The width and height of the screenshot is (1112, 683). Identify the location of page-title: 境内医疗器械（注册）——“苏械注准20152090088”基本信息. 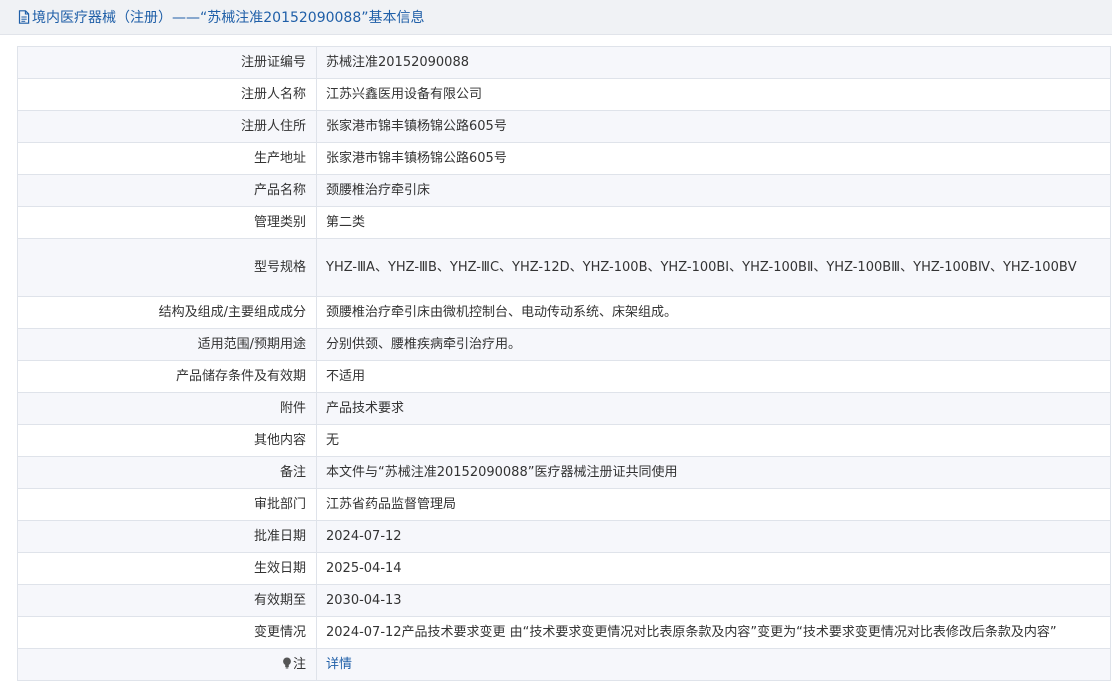
(228, 18).